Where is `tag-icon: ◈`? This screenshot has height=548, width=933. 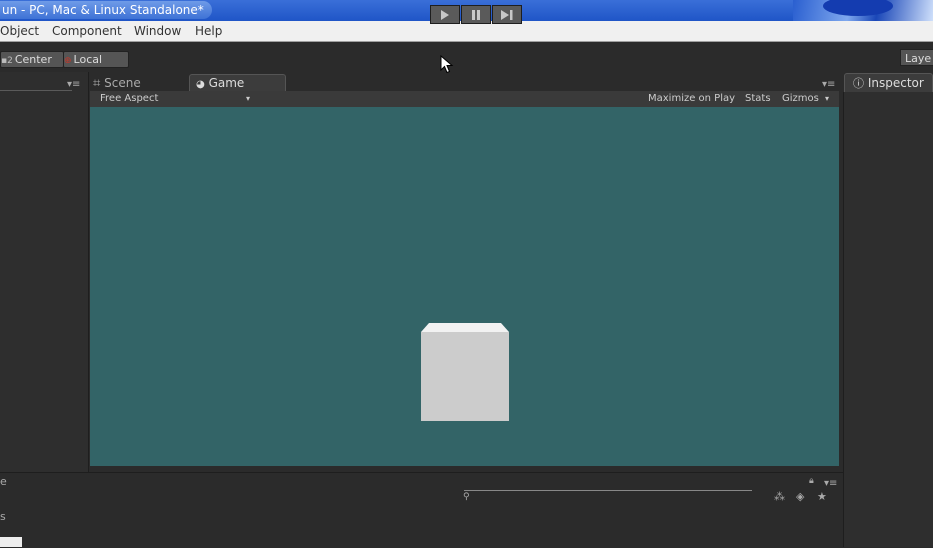
tag-icon: ◈ is located at coordinates (800, 496).